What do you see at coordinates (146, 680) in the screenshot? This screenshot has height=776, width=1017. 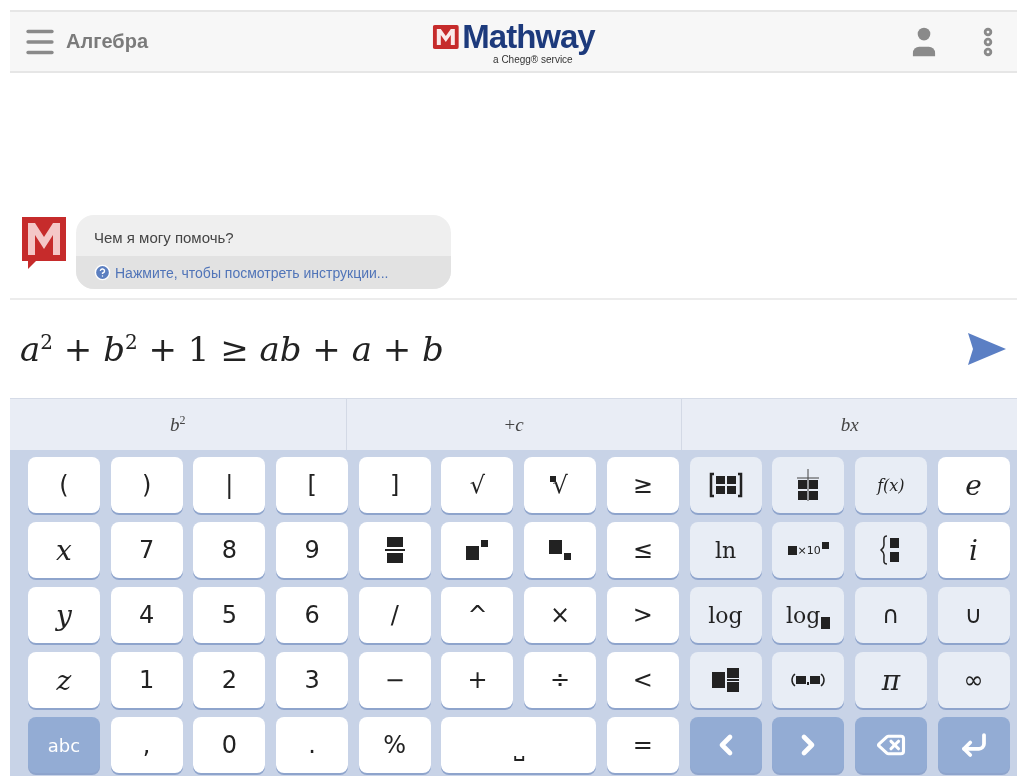 I see `key: 1` at bounding box center [146, 680].